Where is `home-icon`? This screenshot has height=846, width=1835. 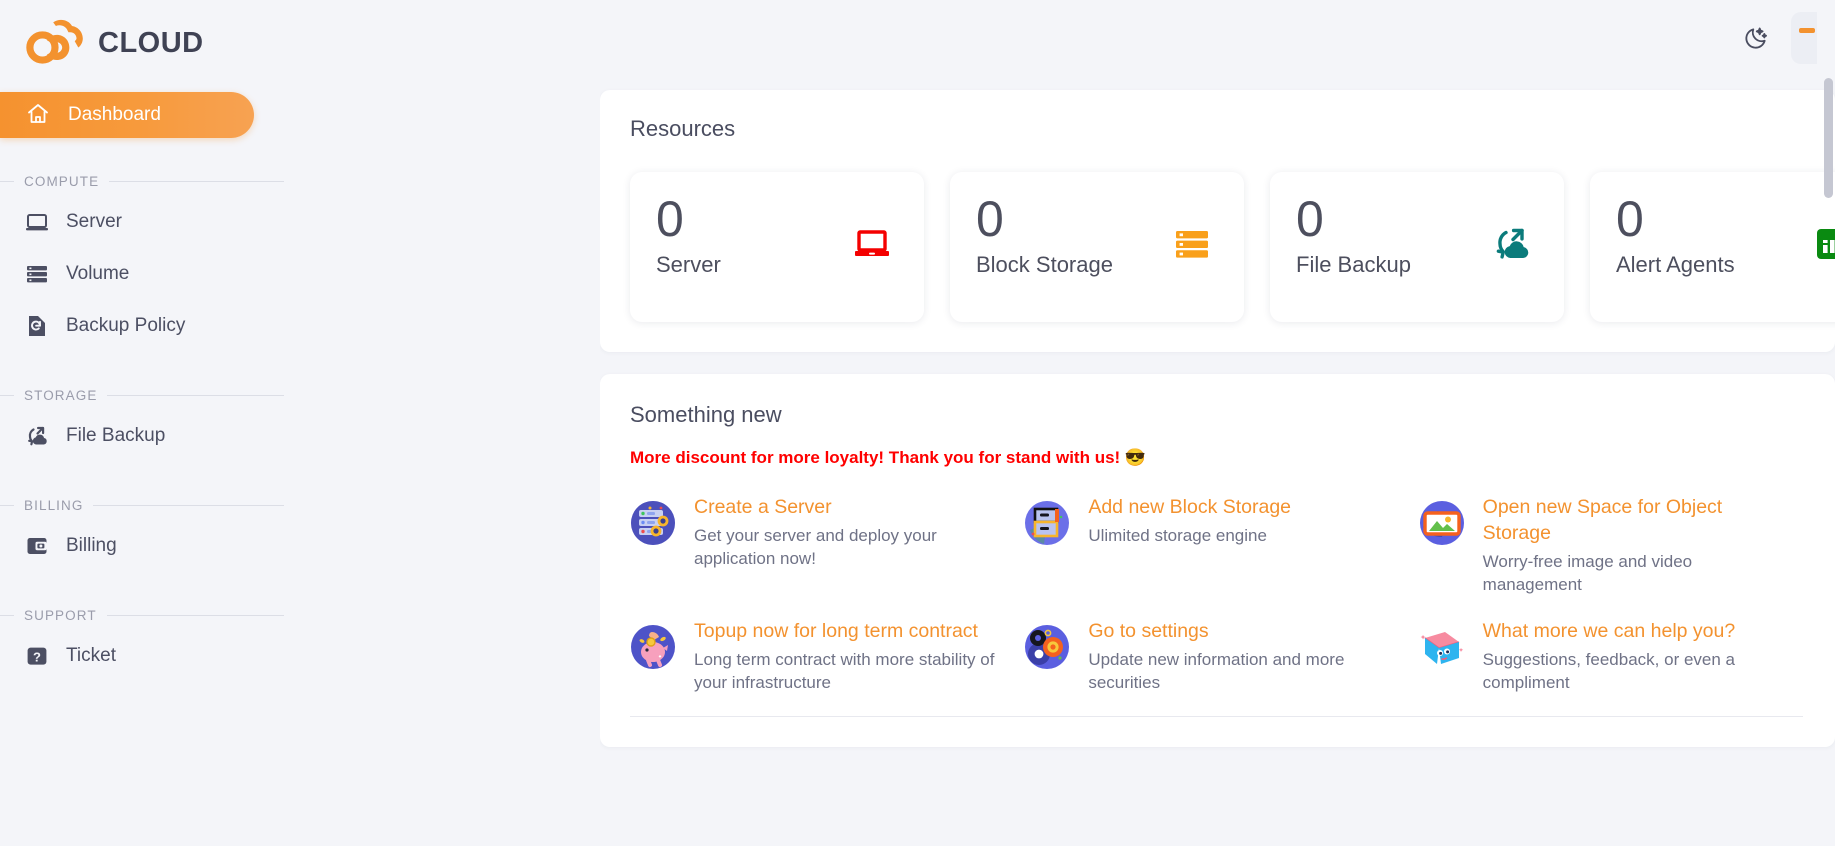 home-icon is located at coordinates (39, 115).